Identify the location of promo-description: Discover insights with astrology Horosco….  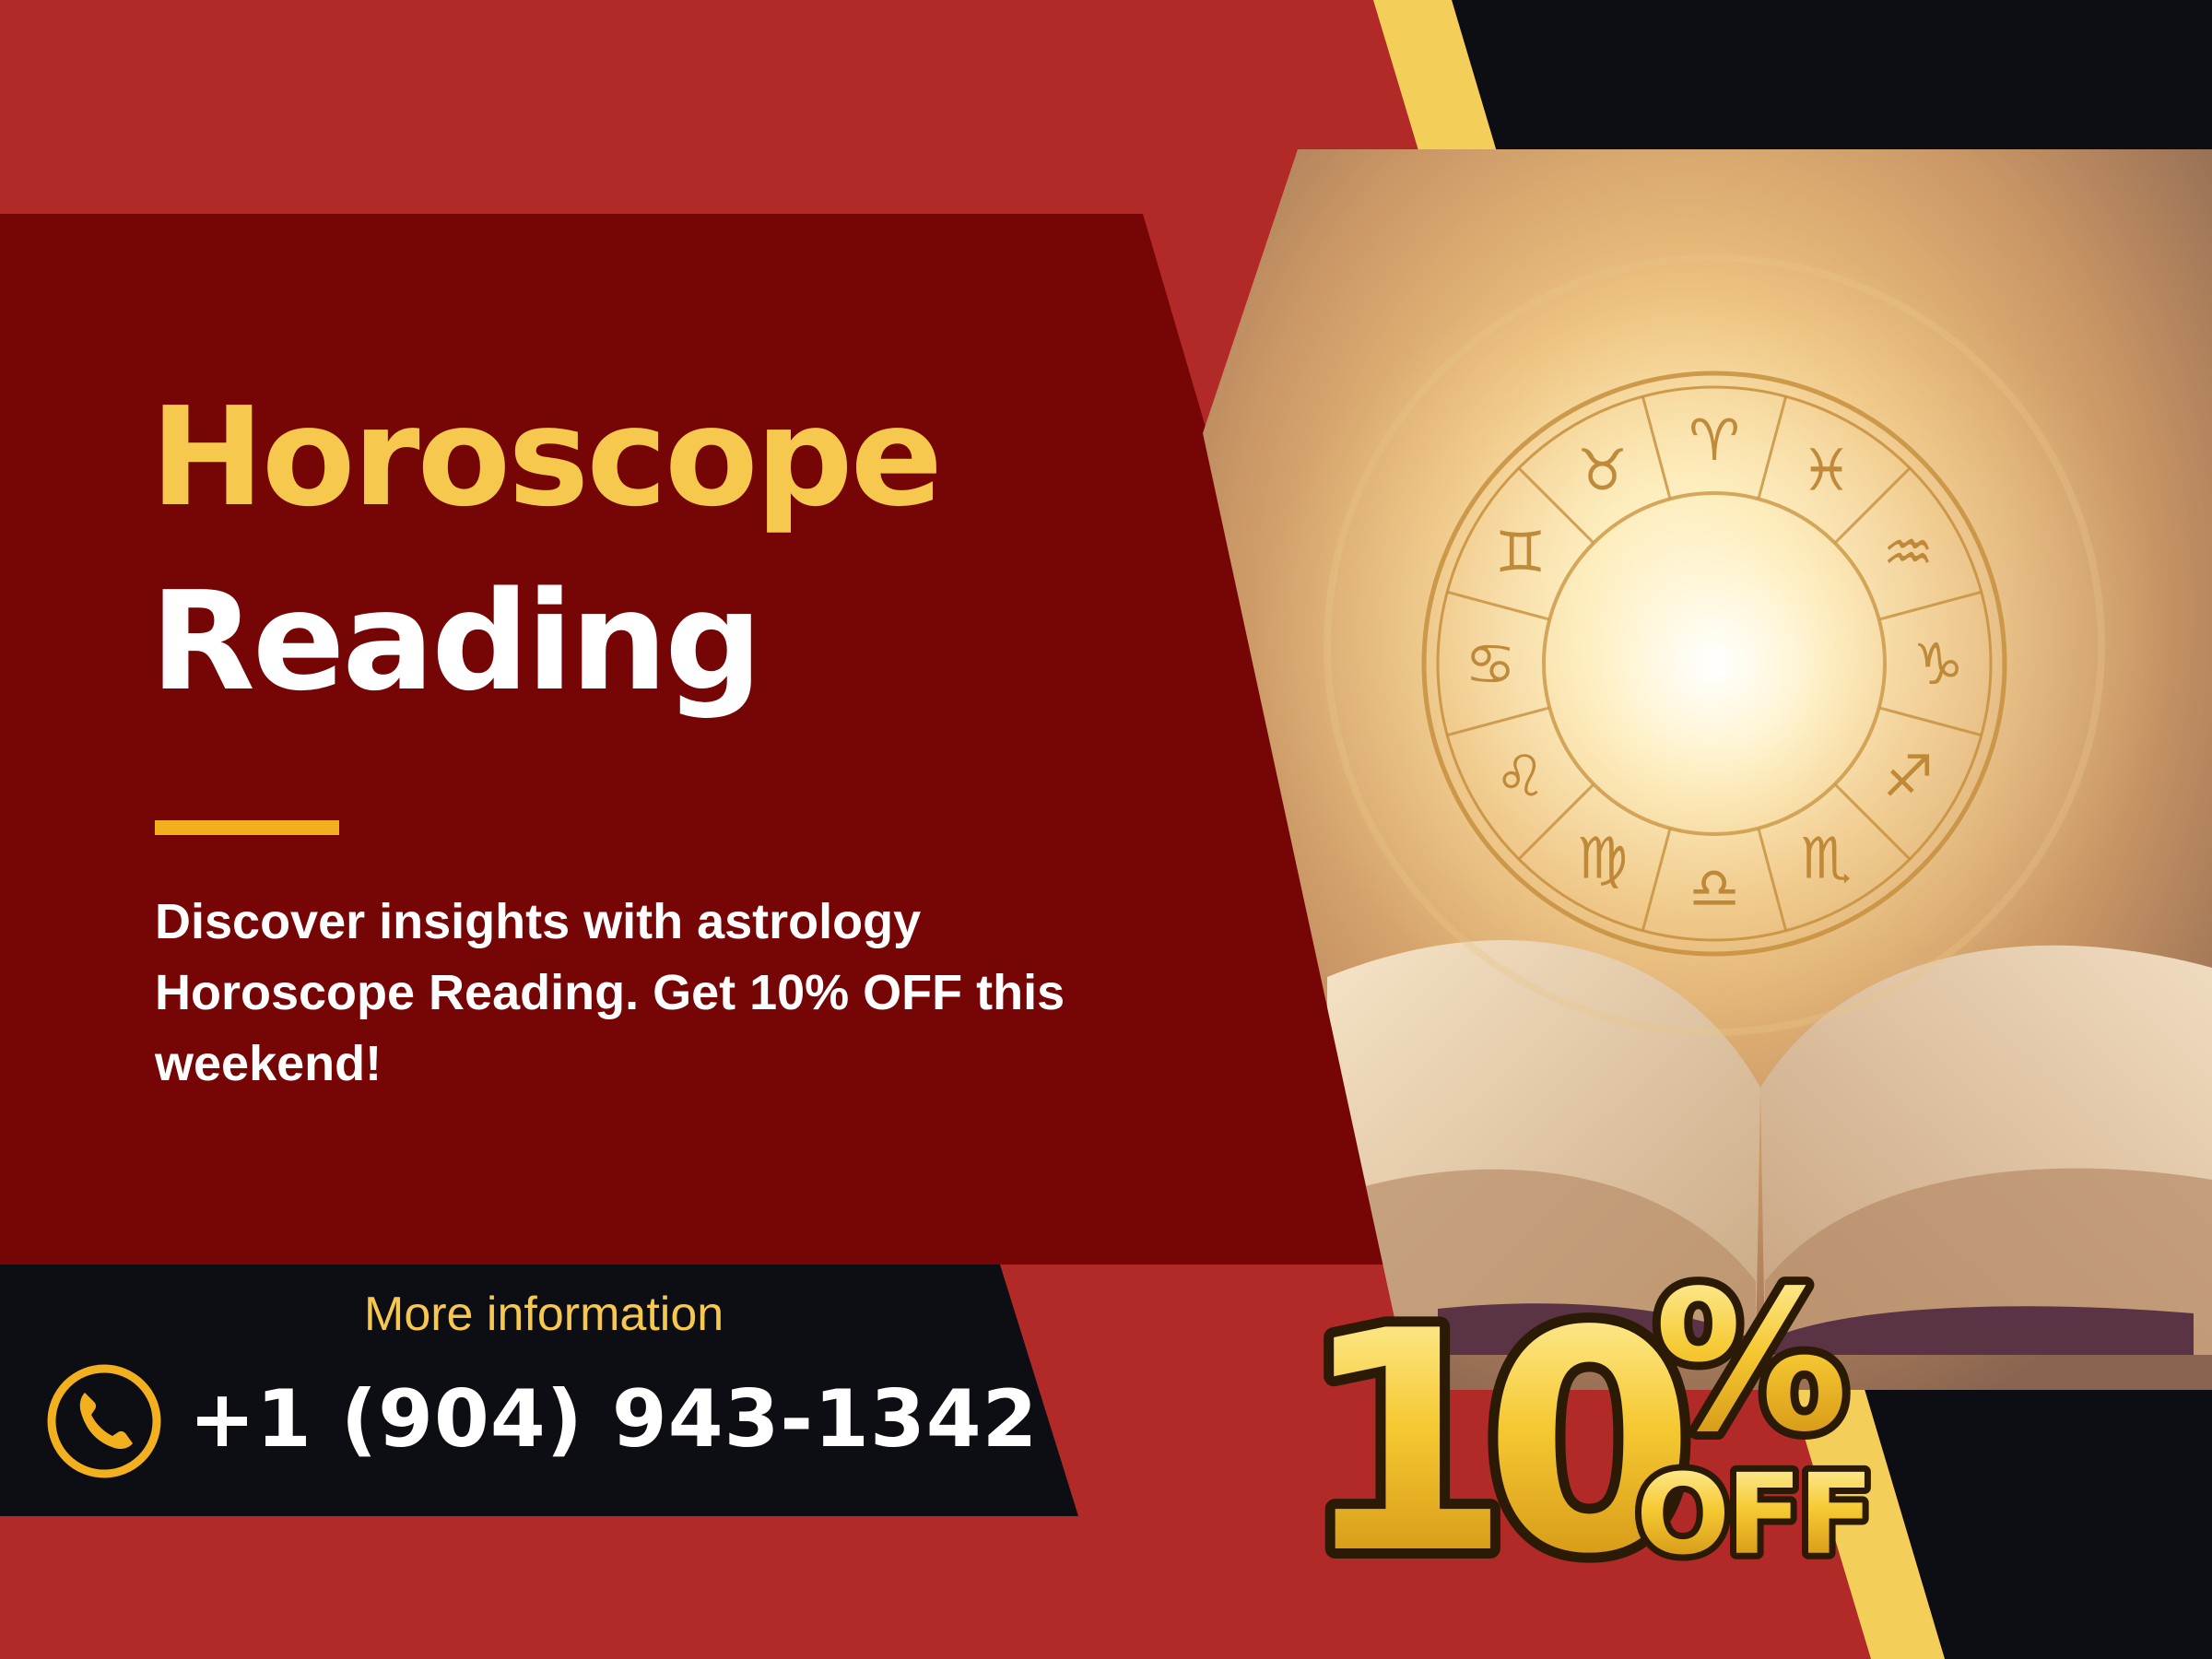
(610, 993).